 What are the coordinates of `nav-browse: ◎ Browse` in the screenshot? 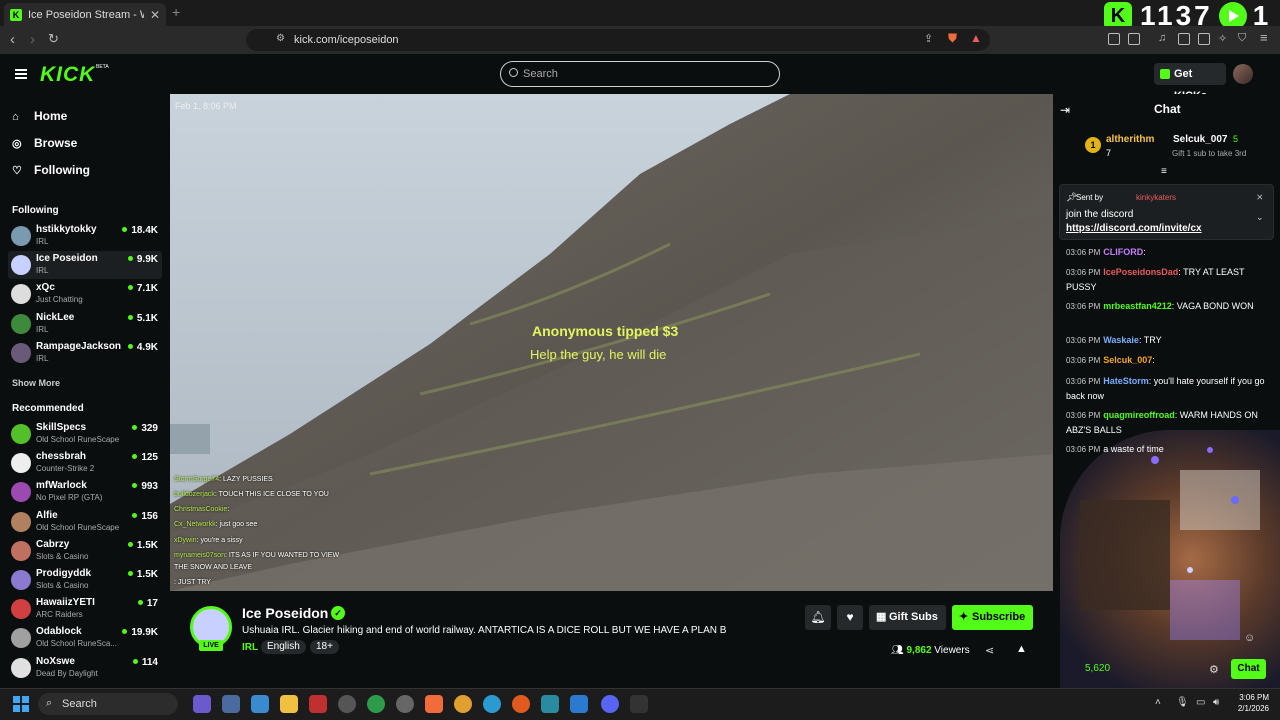 It's located at (44, 143).